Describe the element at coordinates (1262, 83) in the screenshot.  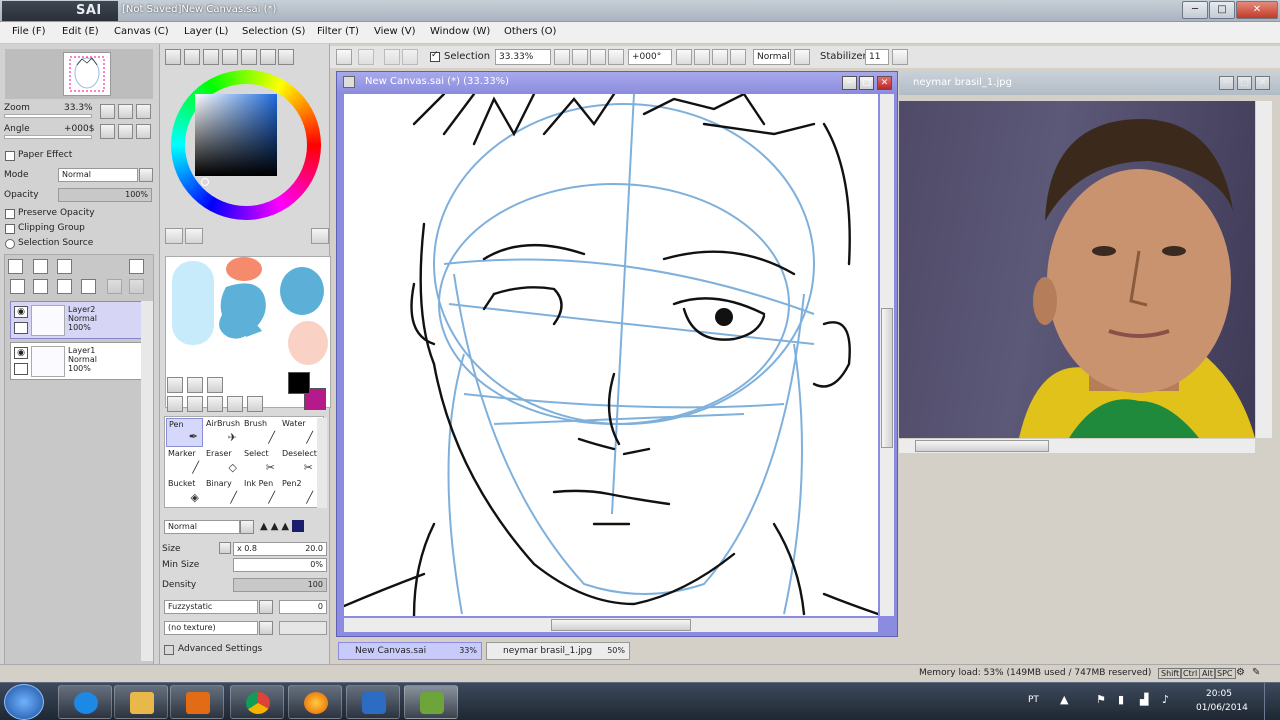
I see `reference-close-button: ✕` at that location.